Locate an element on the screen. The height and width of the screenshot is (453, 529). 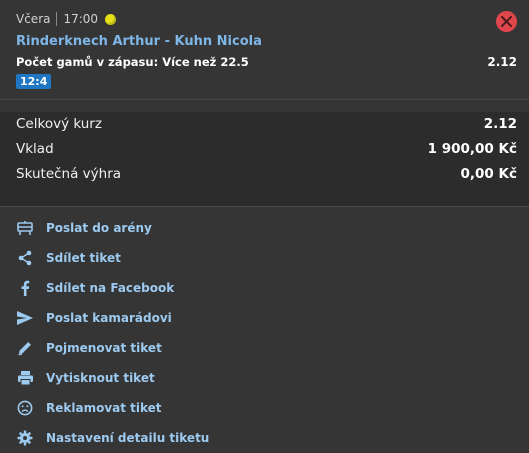
total-odds-label: Celkový kurz is located at coordinates (59, 124).